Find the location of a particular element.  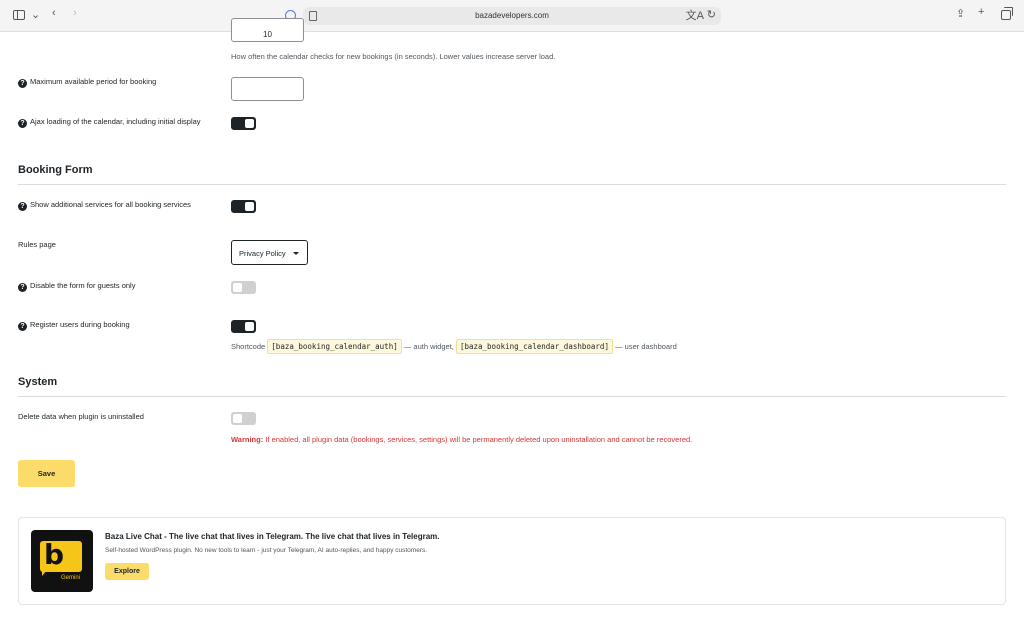

disable-guests-toggle is located at coordinates (243, 287).